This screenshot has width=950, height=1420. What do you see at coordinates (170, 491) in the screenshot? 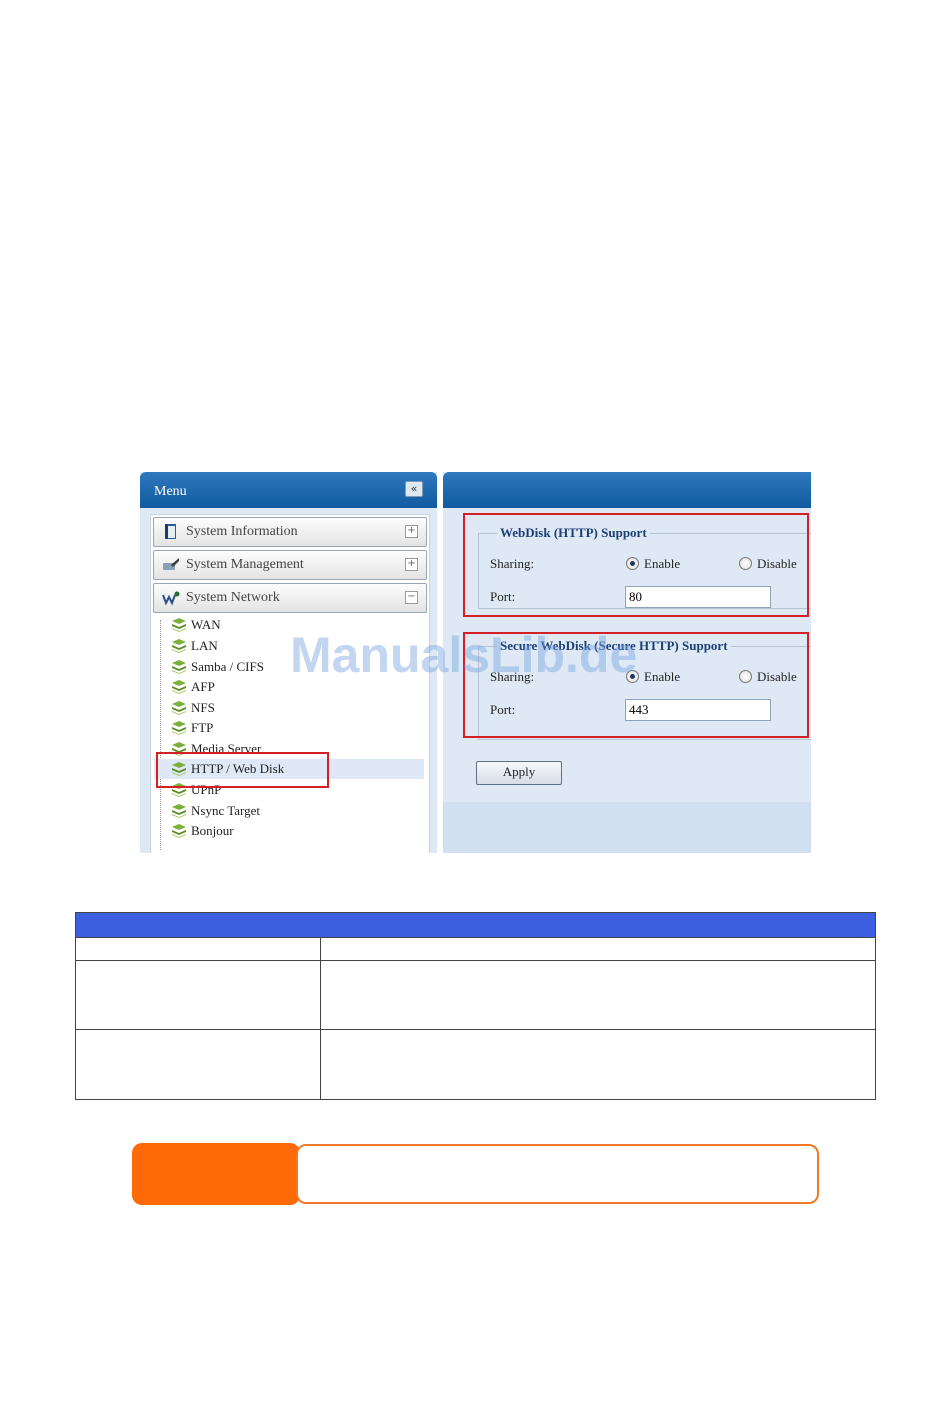
I see `menu-title: Menu` at bounding box center [170, 491].